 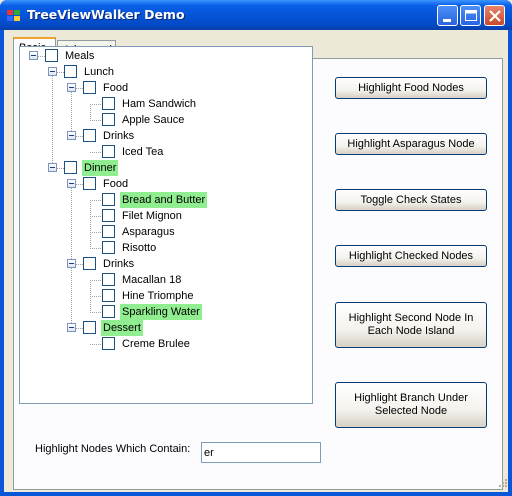 What do you see at coordinates (165, 328) in the screenshot?
I see `tree-node: Dessert` at bounding box center [165, 328].